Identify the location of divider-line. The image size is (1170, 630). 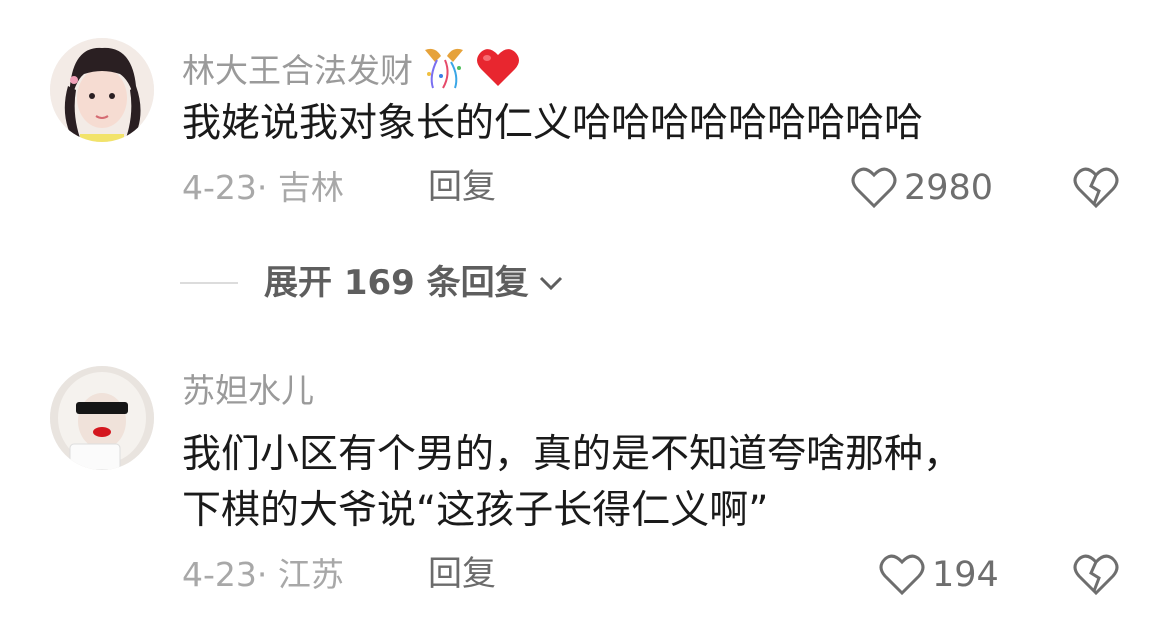
(209, 283).